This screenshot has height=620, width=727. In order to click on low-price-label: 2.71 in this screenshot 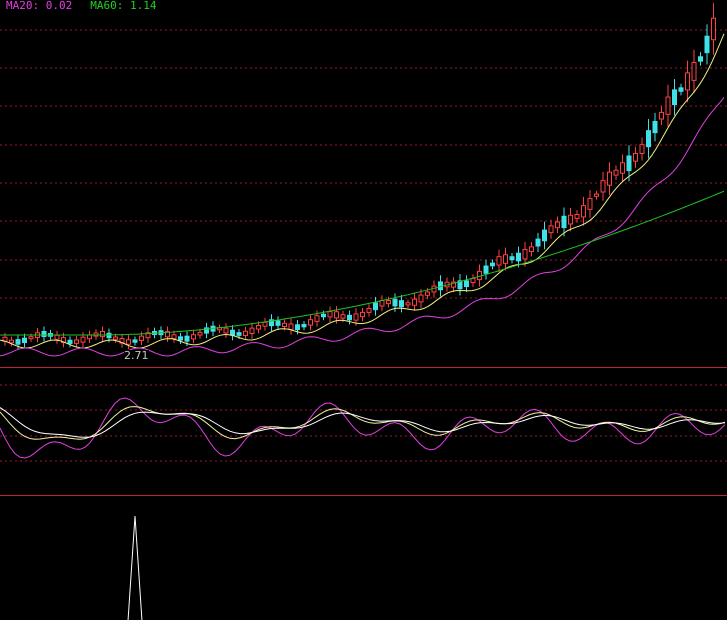, I will do `click(136, 356)`.